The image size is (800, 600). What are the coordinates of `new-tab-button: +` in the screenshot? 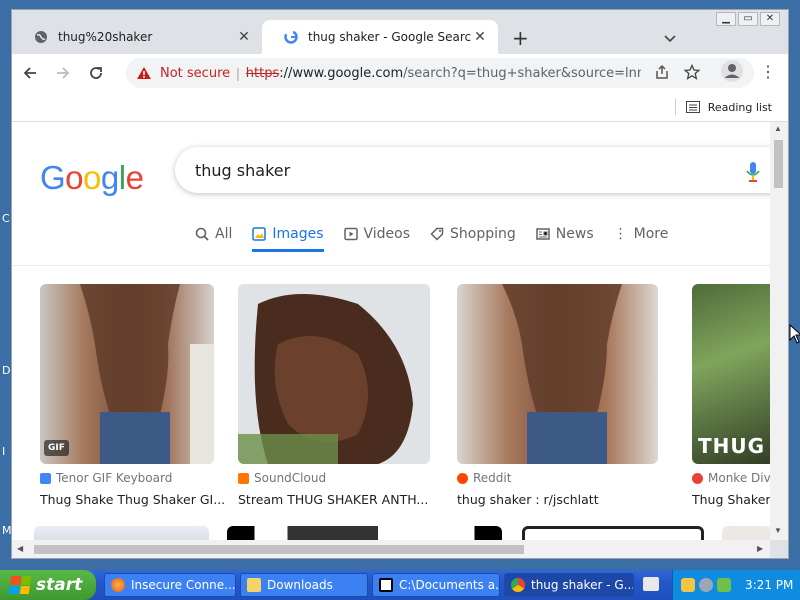 It's located at (520, 38).